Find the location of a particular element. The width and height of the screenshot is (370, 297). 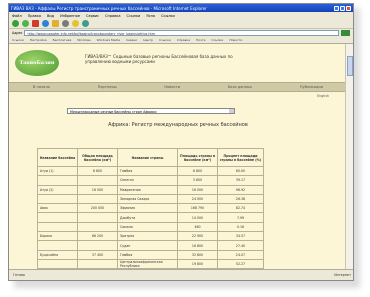

cell-total-area: 200 000 is located at coordinates (97, 208).